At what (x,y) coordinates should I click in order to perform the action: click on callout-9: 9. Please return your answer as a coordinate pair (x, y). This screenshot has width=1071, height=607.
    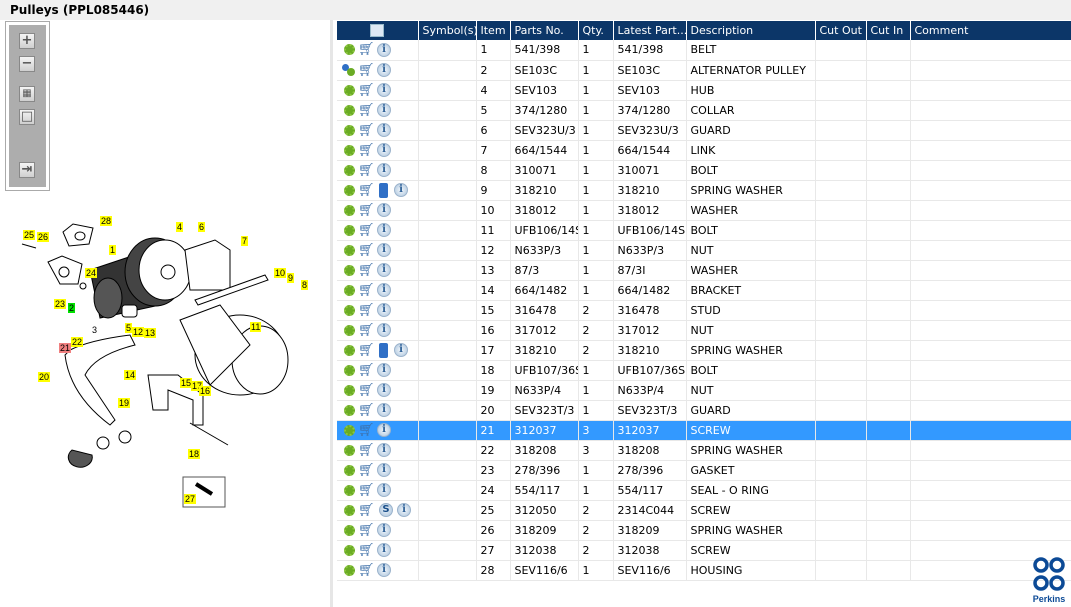
    Looking at the image, I should click on (291, 278).